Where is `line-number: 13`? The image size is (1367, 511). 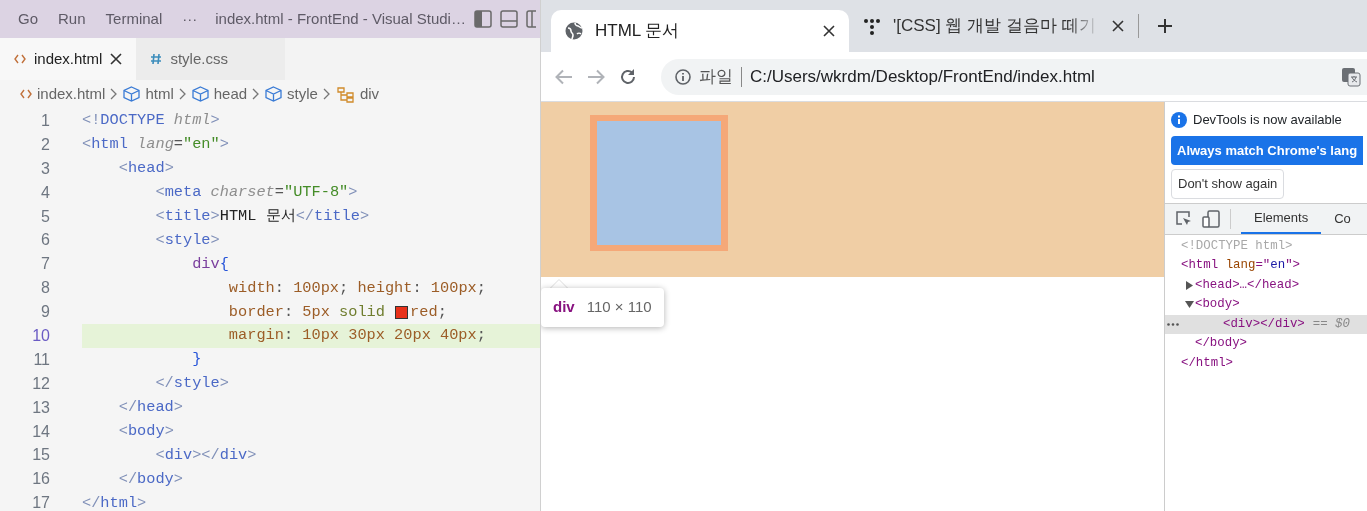
line-number: 13 is located at coordinates (40, 407).